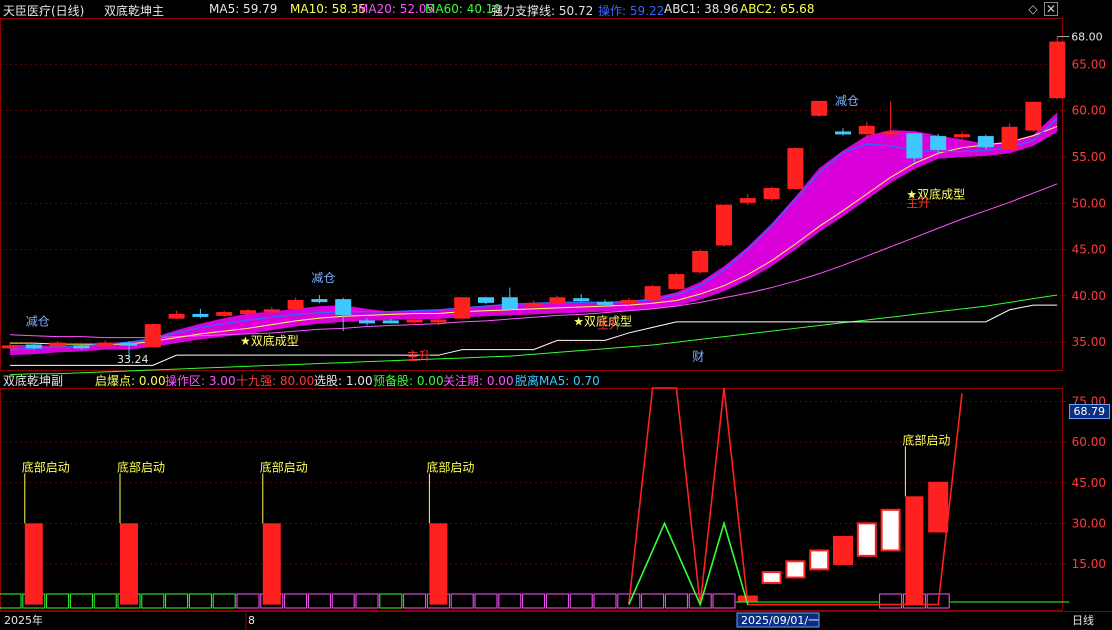 The height and width of the screenshot is (630, 1112). I want to click on chart-annotation: 减仓, so click(38, 322).